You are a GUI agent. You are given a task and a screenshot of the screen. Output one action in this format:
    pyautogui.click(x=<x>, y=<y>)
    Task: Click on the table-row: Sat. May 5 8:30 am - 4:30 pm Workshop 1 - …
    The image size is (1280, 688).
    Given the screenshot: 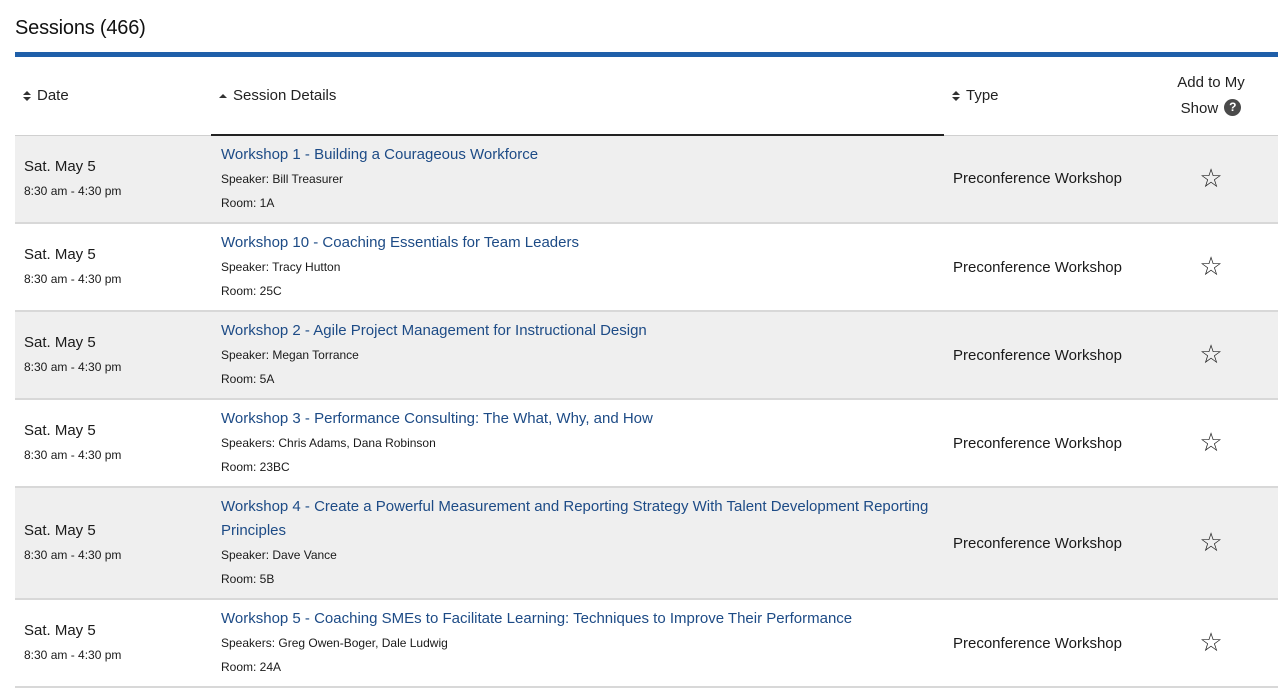 What is the action you would take?
    pyautogui.click(x=646, y=179)
    